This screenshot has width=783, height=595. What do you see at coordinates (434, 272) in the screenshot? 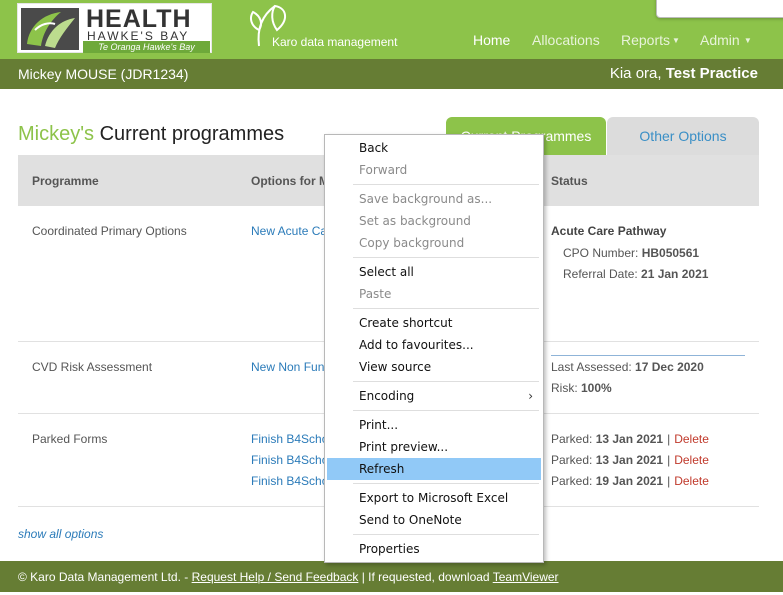
I see `menu-item-select-all: Select all` at bounding box center [434, 272].